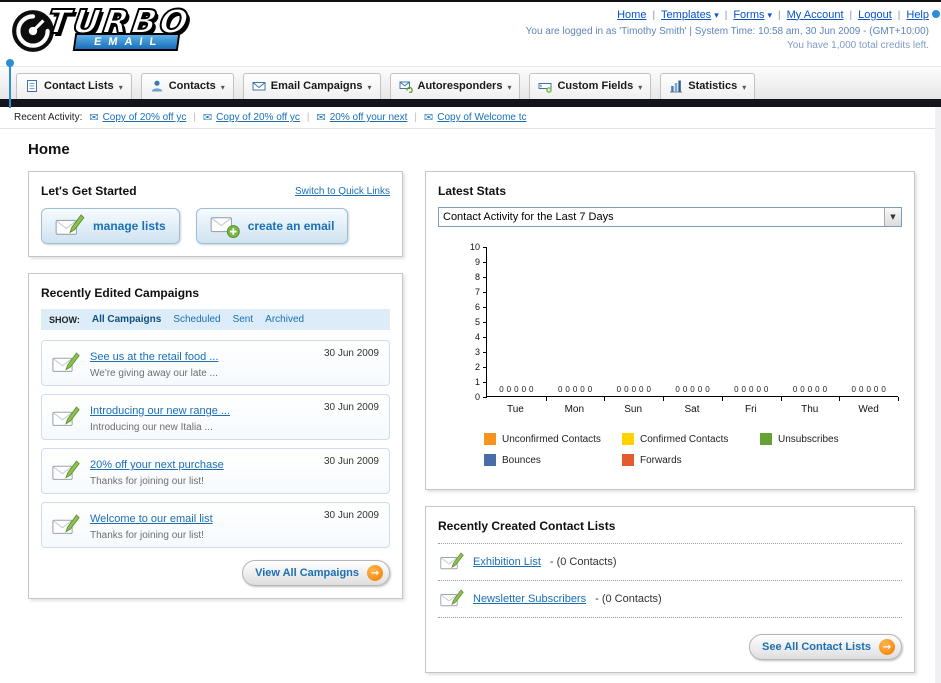 Image resolution: width=941 pixels, height=683 pixels. Describe the element at coordinates (126, 42) in the screenshot. I see `logo-subtext: EMAIL` at that location.